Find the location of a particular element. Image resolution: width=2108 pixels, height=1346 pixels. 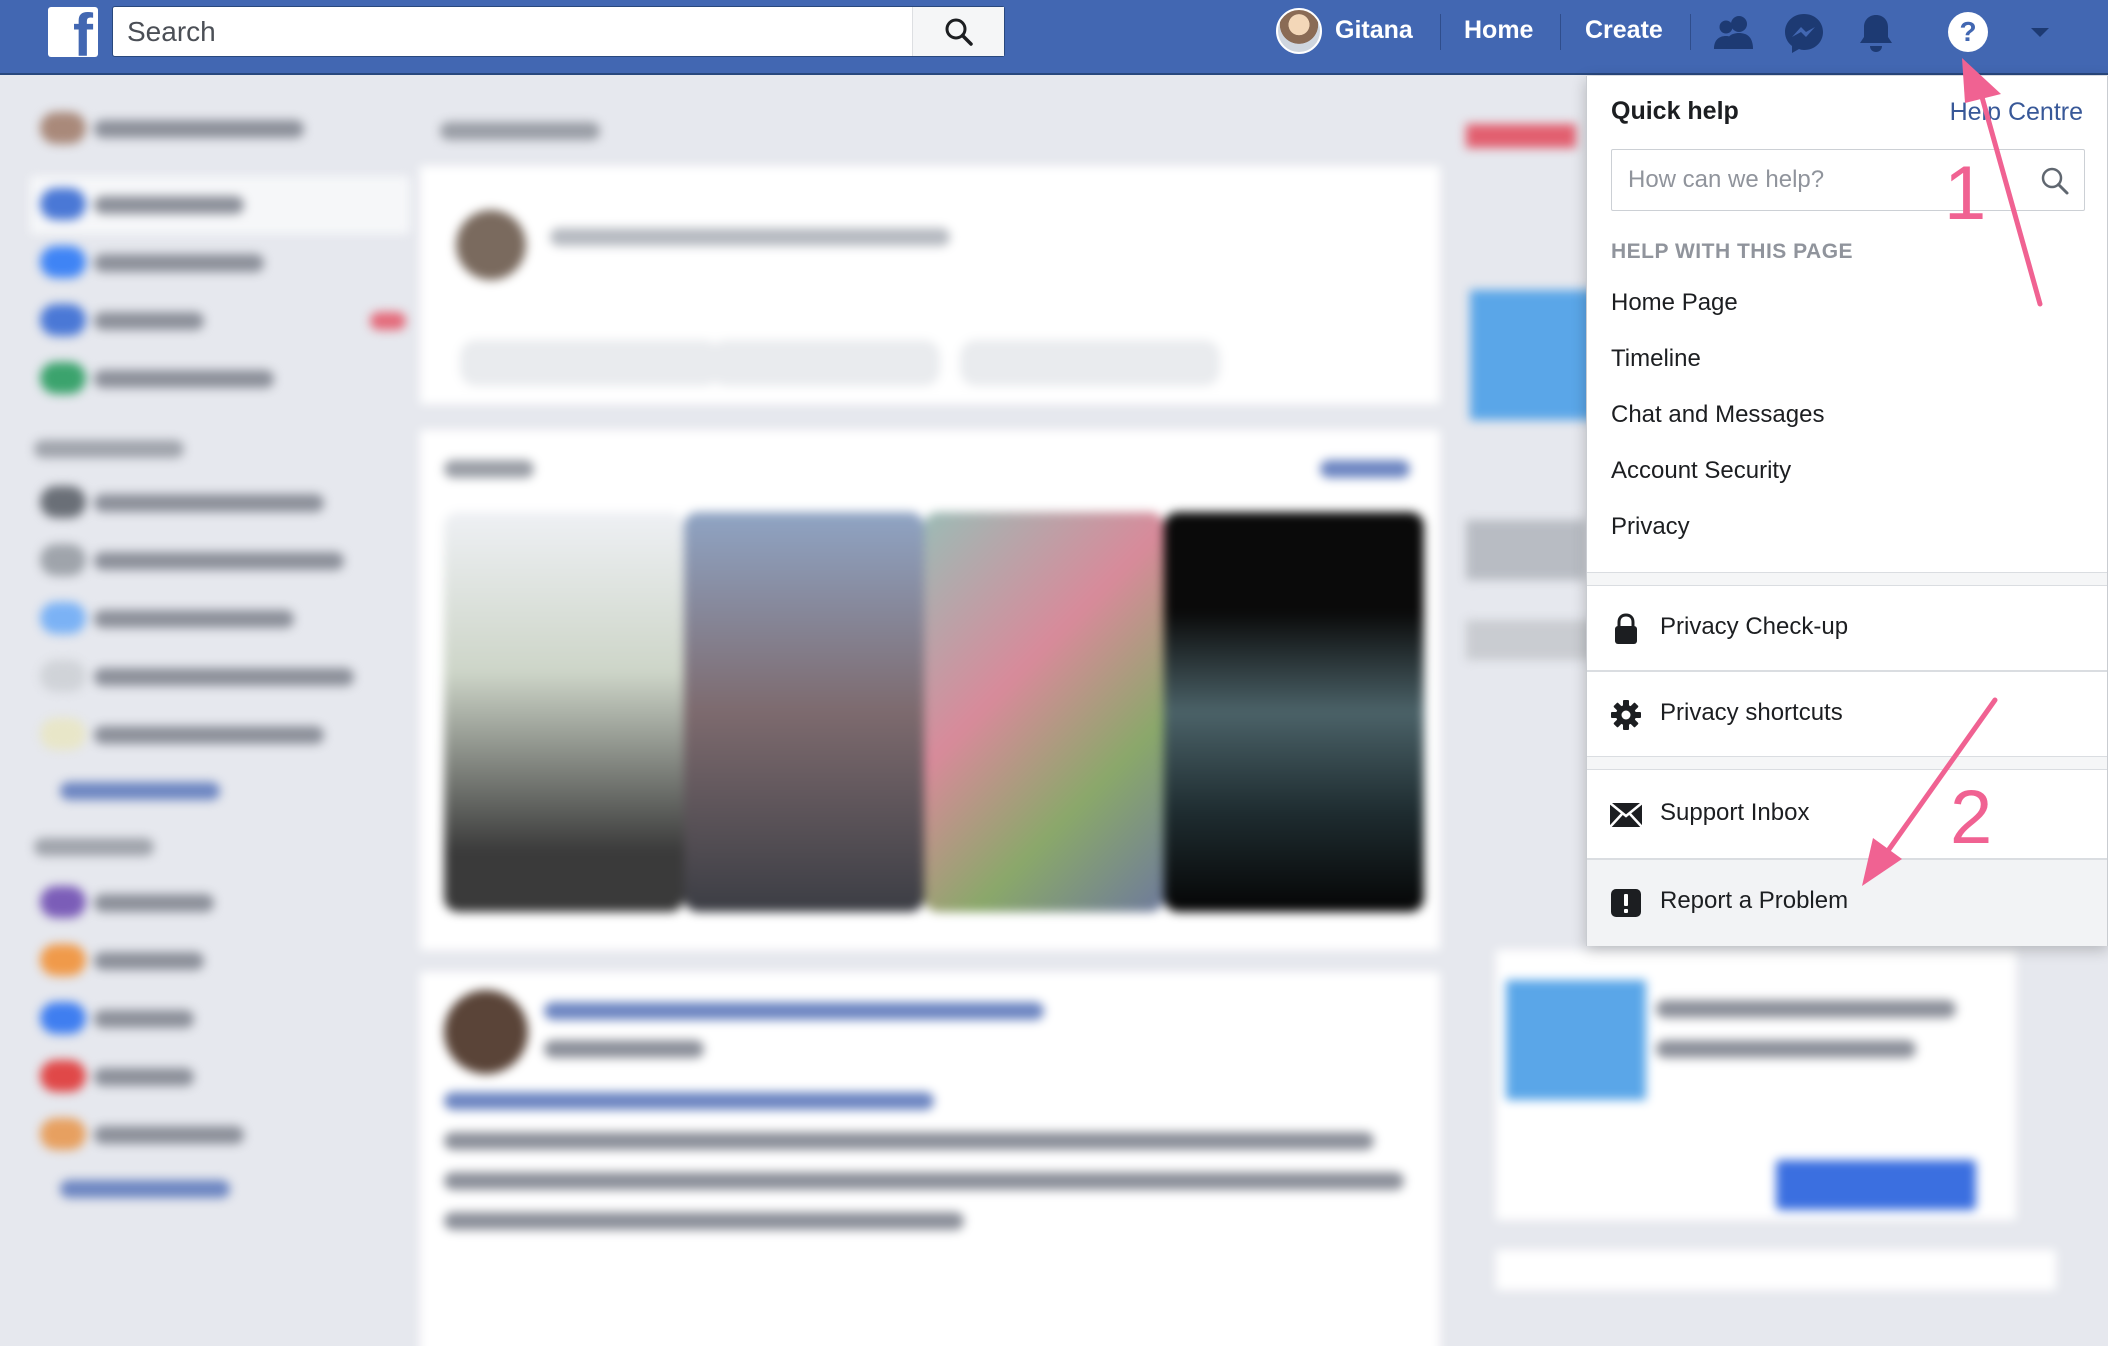

help-link-timeline: Timeline is located at coordinates (1656, 359).